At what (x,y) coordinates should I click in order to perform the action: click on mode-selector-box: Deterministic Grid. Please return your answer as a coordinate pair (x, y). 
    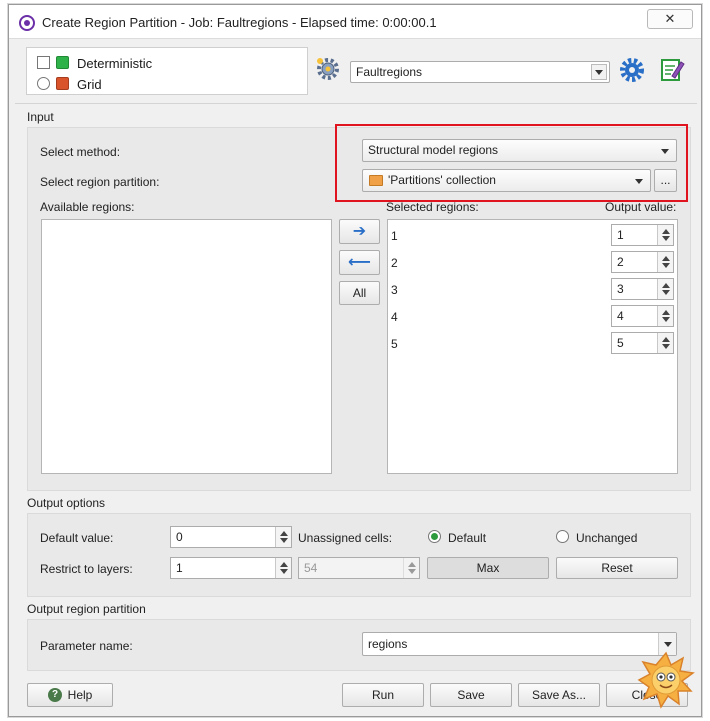
    Looking at the image, I should click on (167, 71).